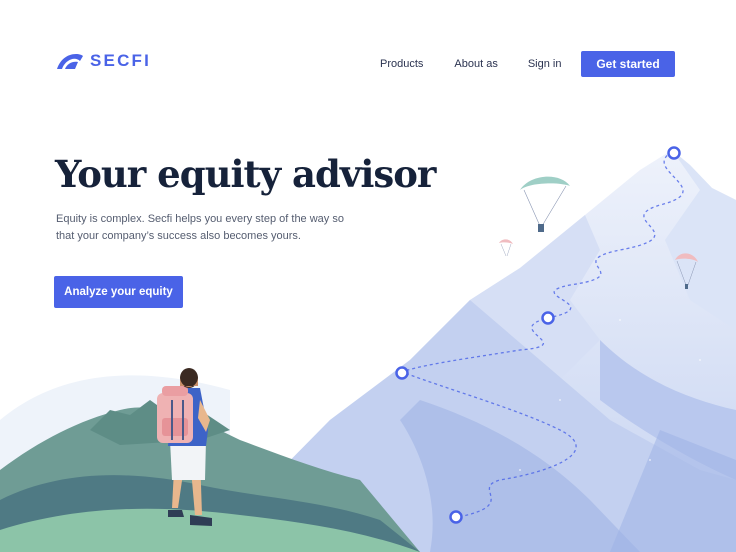 Image resolution: width=736 pixels, height=552 pixels. Describe the element at coordinates (545, 64) in the screenshot. I see `nav-signin-link: Sign in` at that location.